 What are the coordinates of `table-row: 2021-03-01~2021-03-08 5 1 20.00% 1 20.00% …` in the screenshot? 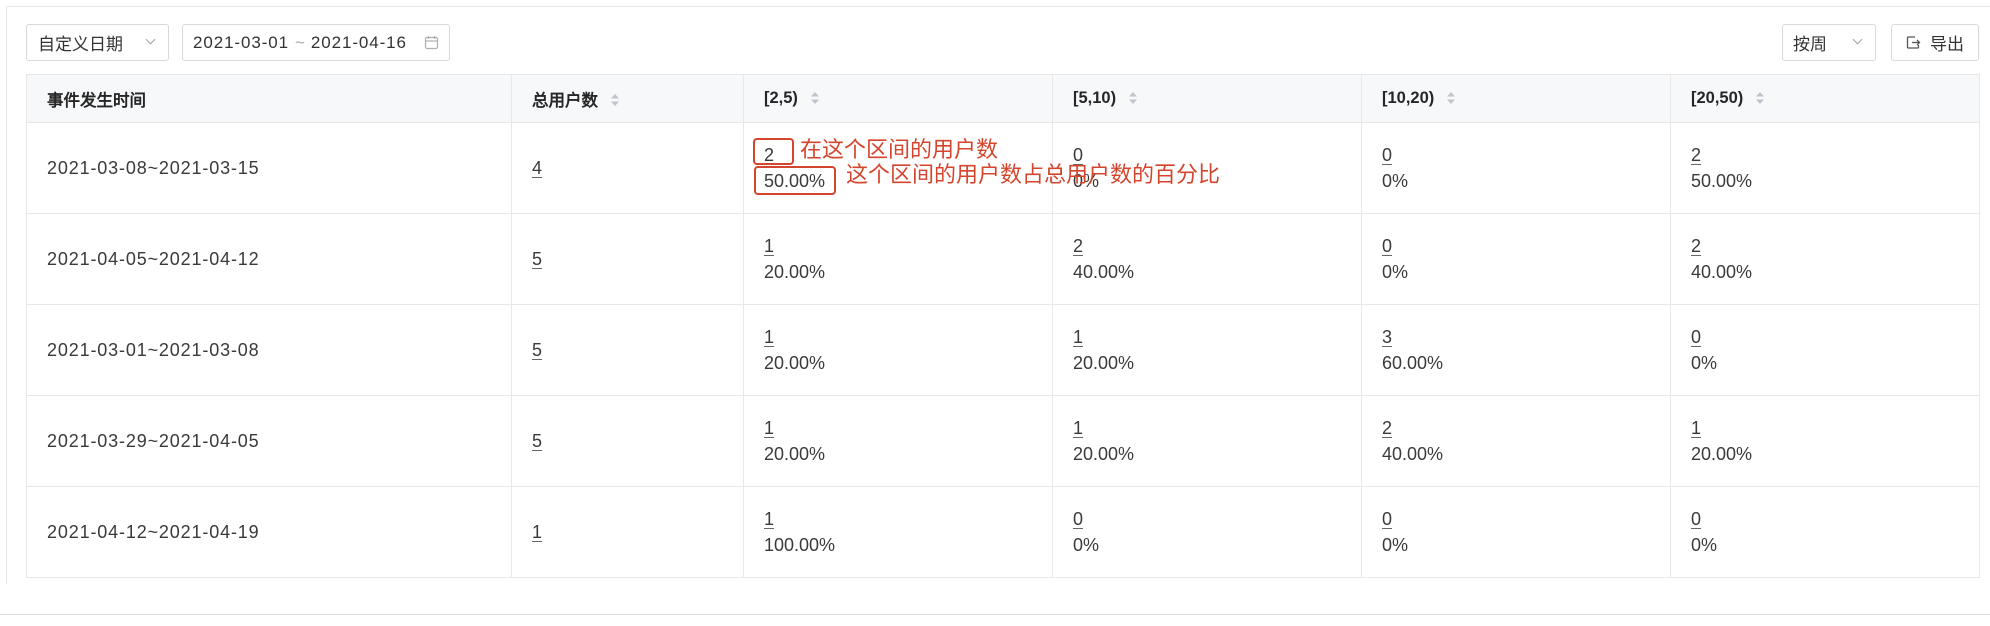 It's located at (1003, 350).